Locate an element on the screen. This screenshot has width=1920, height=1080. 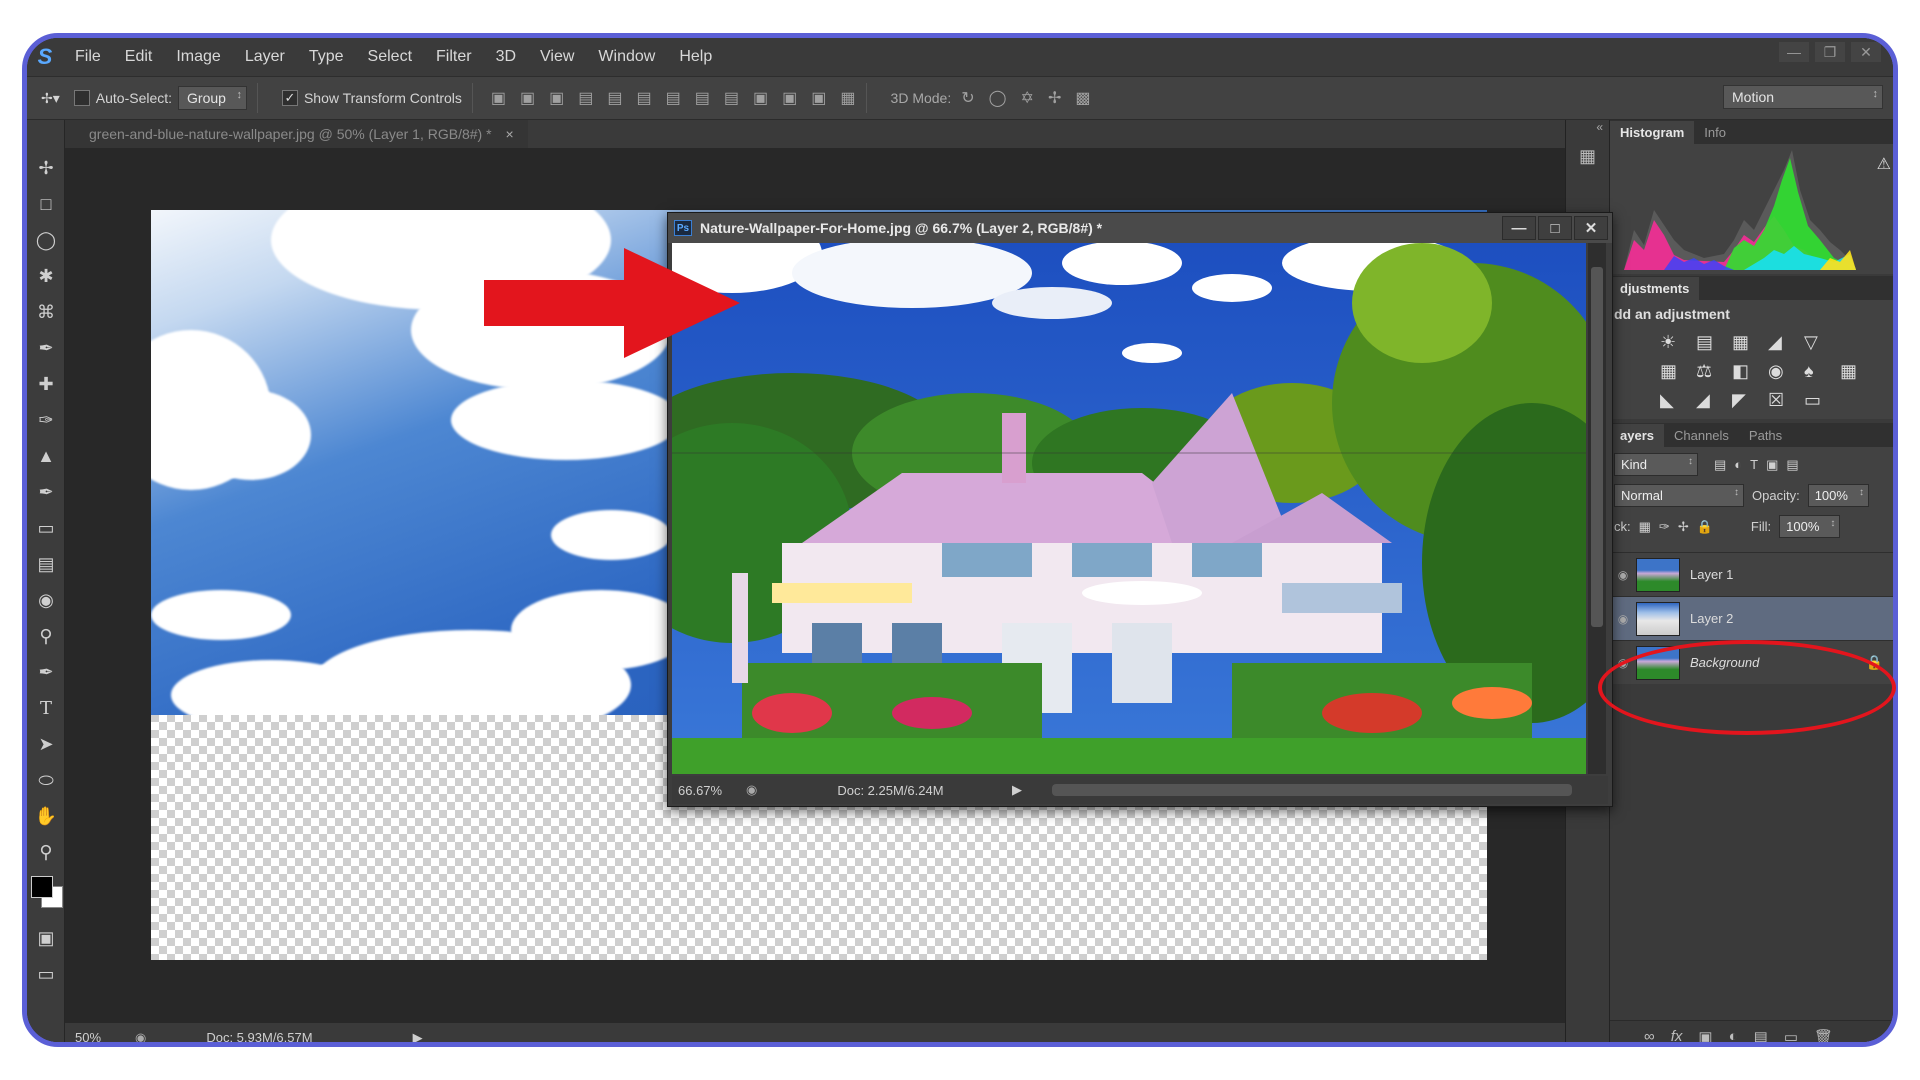
marquee-tool-icon: □ is located at coordinates (46, 204).